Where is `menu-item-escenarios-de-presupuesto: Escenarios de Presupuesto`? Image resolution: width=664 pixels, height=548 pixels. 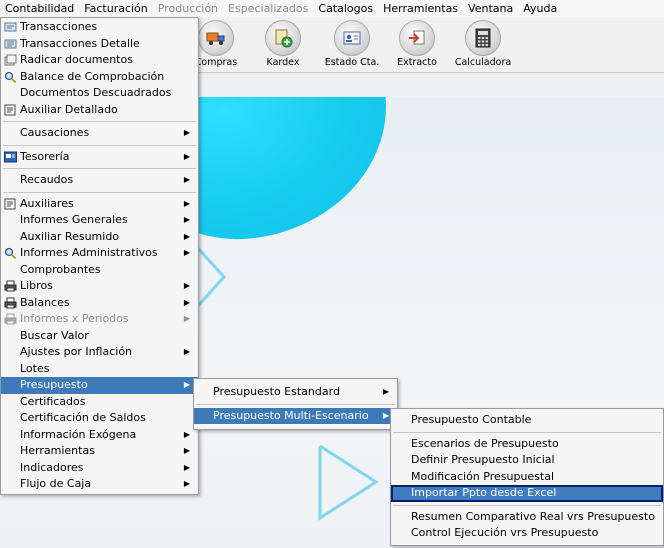 menu-item-escenarios-de-presupuesto: Escenarios de Presupuesto is located at coordinates (527, 444).